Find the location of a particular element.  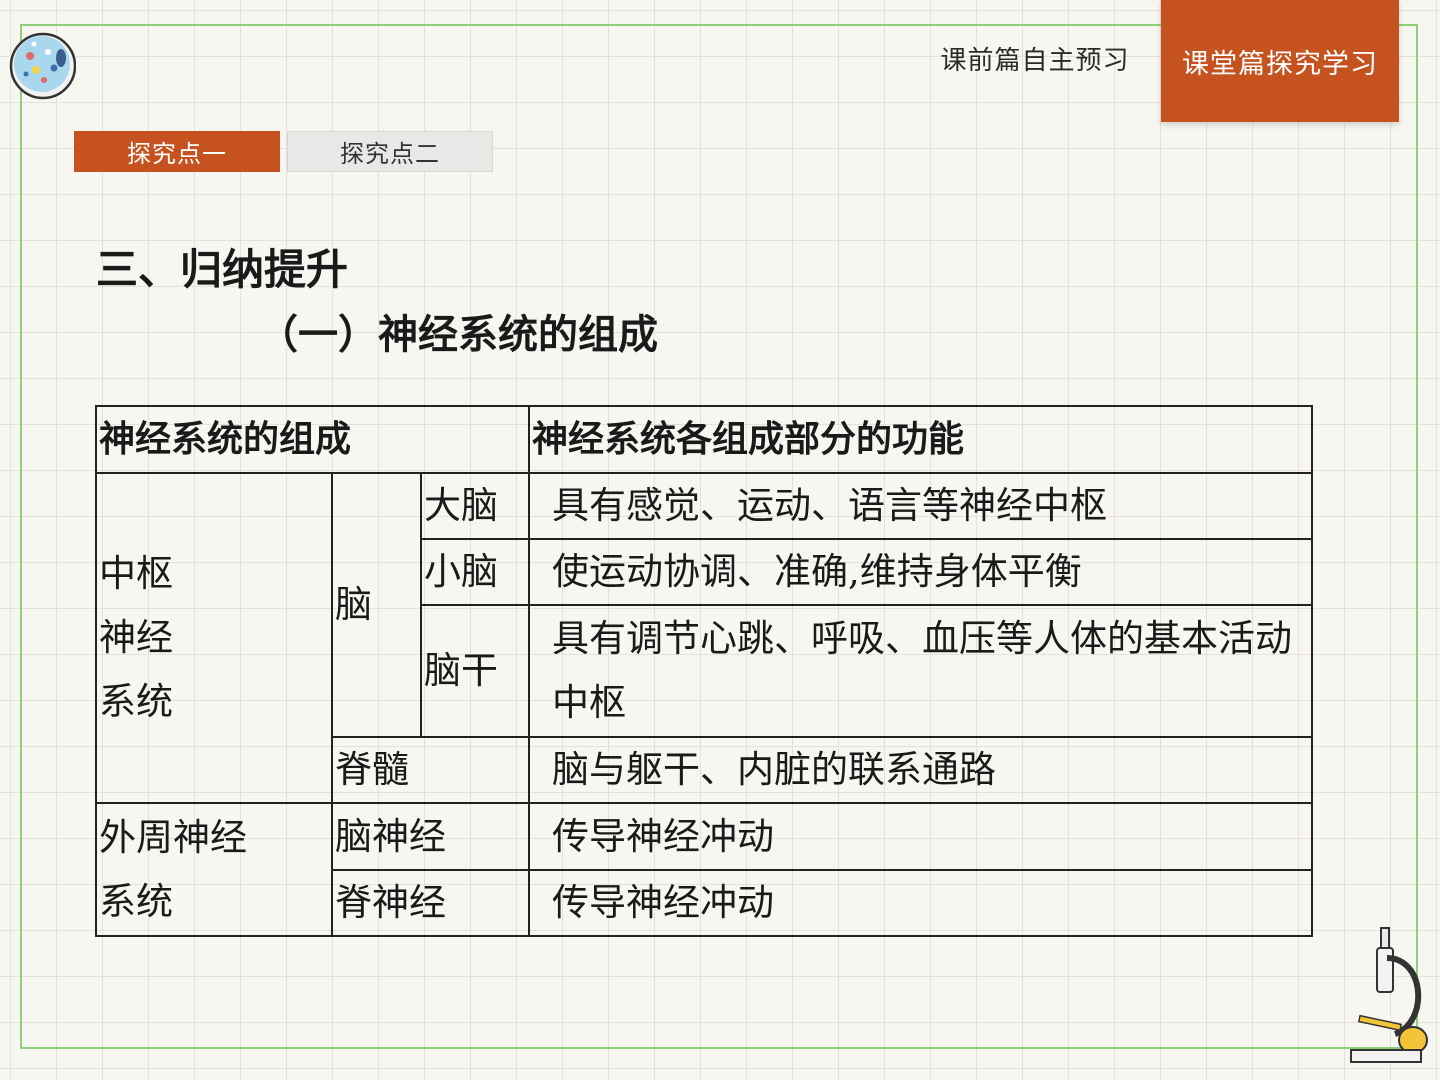

cranial-nerves-label: 脑神经 is located at coordinates (430, 836).